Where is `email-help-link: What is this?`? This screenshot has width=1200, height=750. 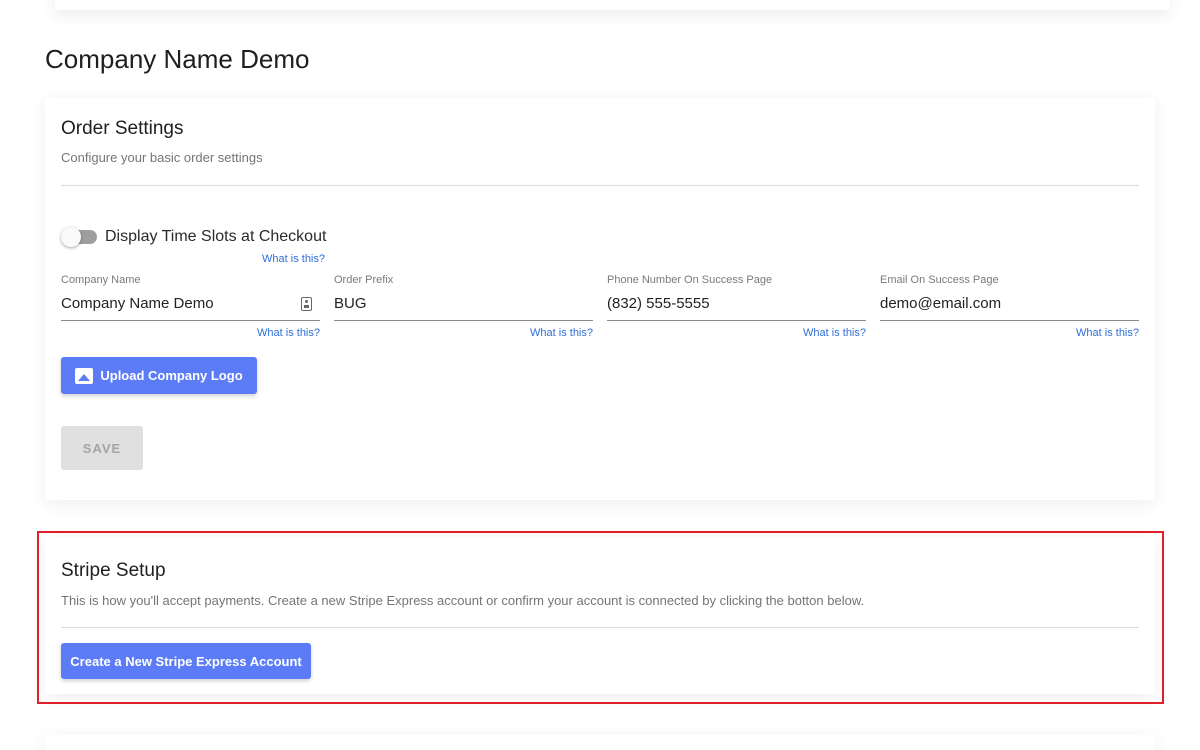
email-help-link: What is this? is located at coordinates (1099, 333).